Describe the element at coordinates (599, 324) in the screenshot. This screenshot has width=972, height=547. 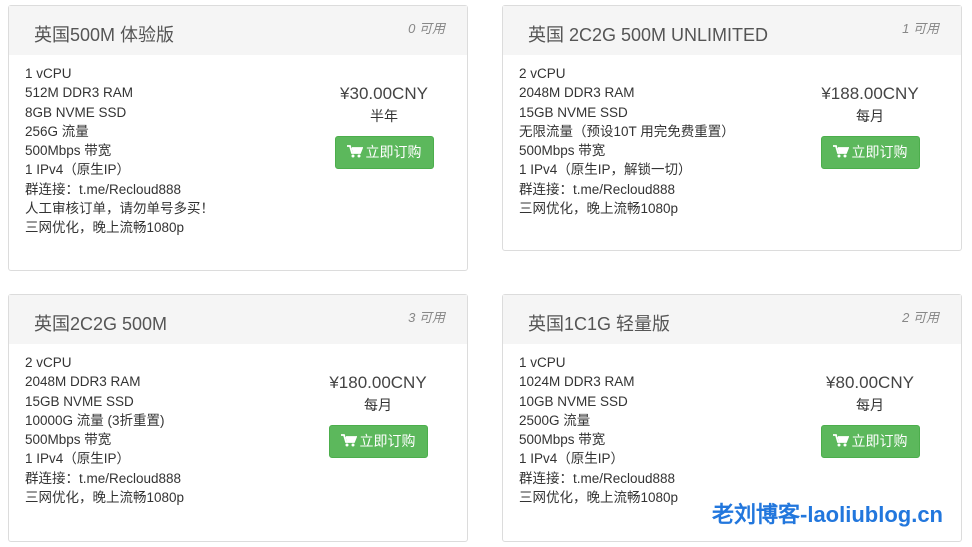
I see `product-title: 英国1C1G 轻量版` at that location.